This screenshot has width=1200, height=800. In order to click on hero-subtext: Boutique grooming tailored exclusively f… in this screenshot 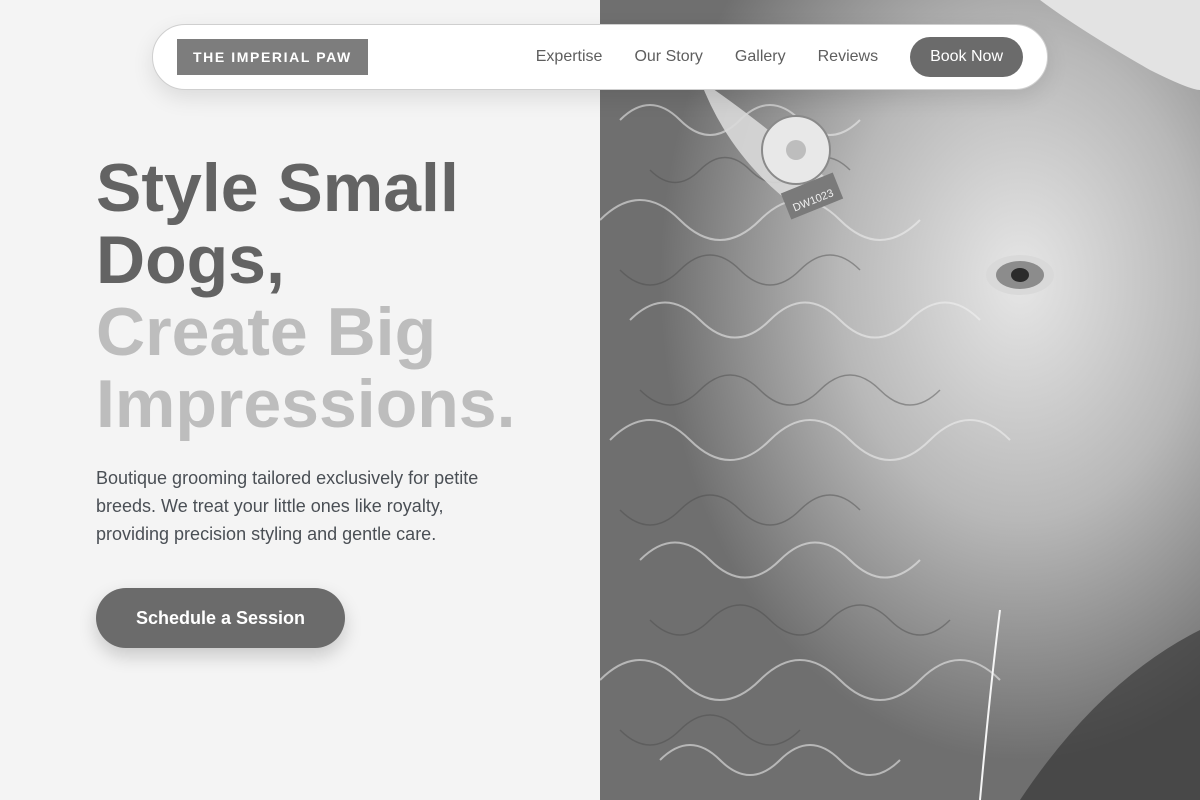, I will do `click(287, 506)`.